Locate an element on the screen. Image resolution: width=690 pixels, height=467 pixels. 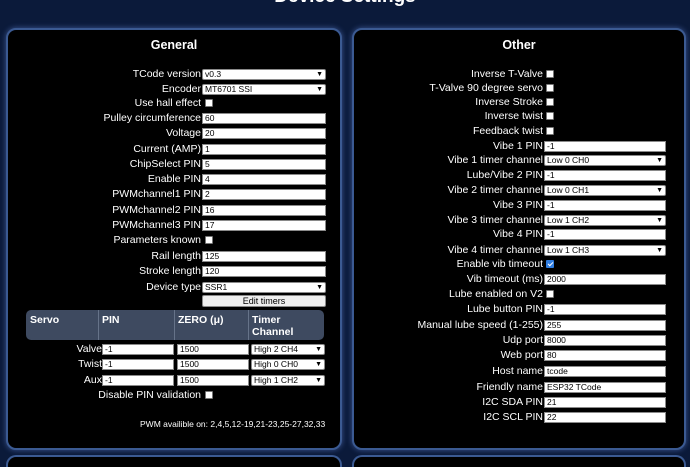
friendly-name-input: ESP32 TCode is located at coordinates (605, 387).